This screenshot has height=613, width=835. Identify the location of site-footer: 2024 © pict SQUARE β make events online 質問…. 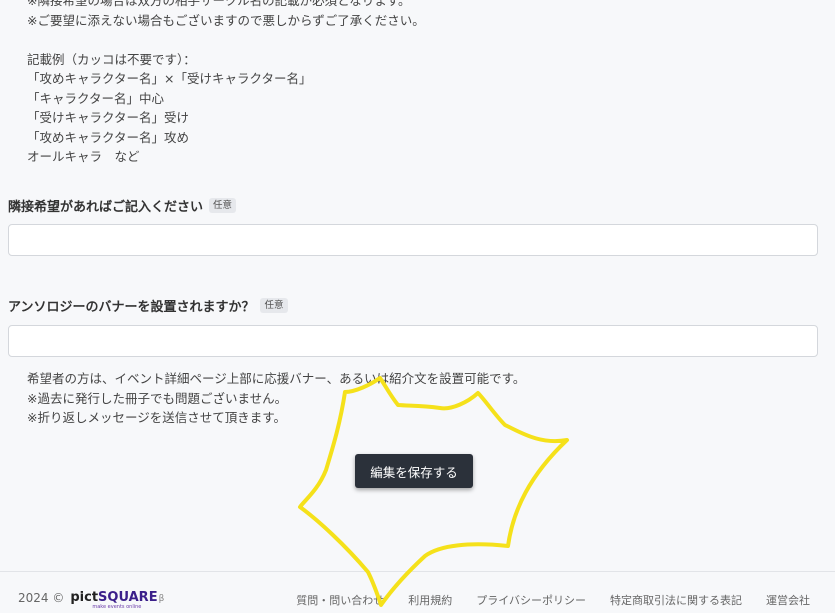
(417, 592).